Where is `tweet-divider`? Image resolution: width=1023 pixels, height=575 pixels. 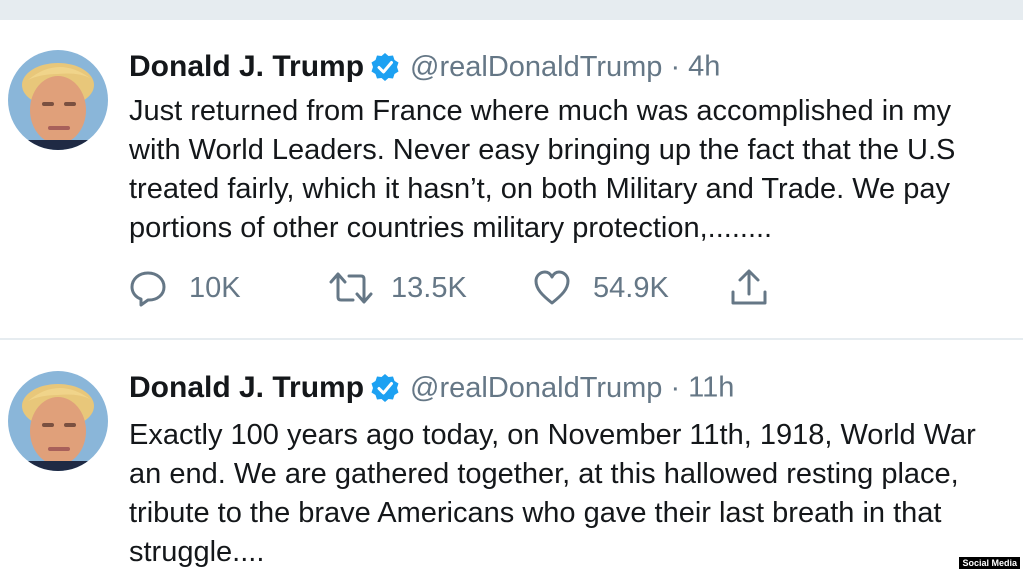 tweet-divider is located at coordinates (511, 339).